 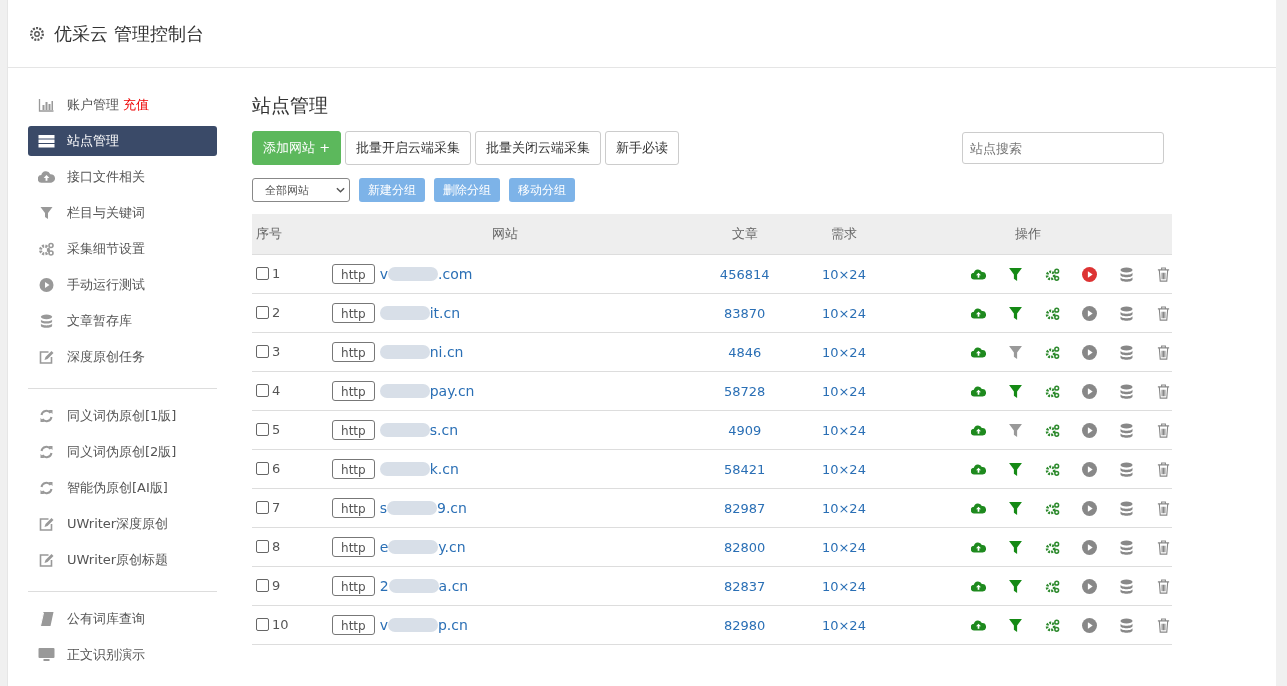 What do you see at coordinates (122, 357) in the screenshot?
I see `sidebar-item: 深度原创任务` at bounding box center [122, 357].